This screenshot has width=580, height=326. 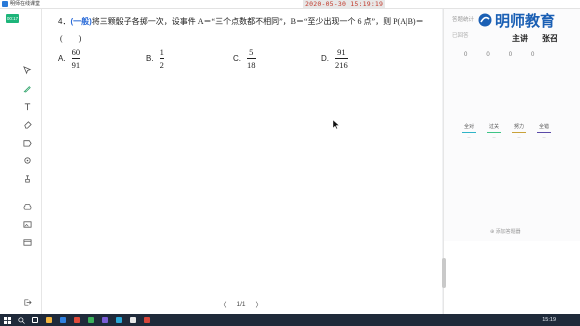 I want to click on category-all-wrong: 全错 --, so click(x=544, y=132).